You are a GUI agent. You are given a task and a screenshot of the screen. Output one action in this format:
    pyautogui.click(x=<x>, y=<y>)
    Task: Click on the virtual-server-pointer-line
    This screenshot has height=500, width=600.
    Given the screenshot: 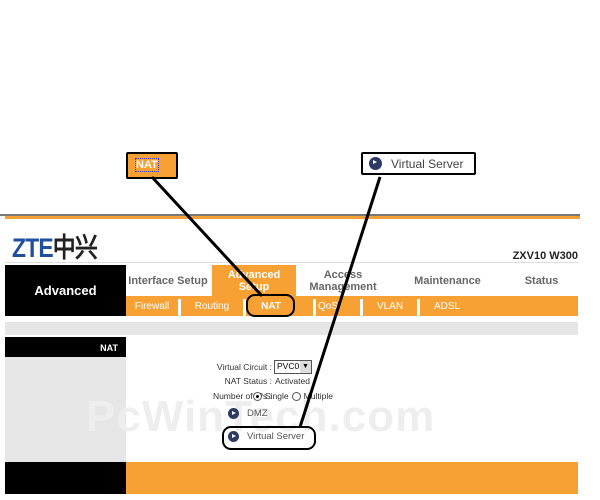 What is the action you would take?
    pyautogui.click(x=340, y=302)
    